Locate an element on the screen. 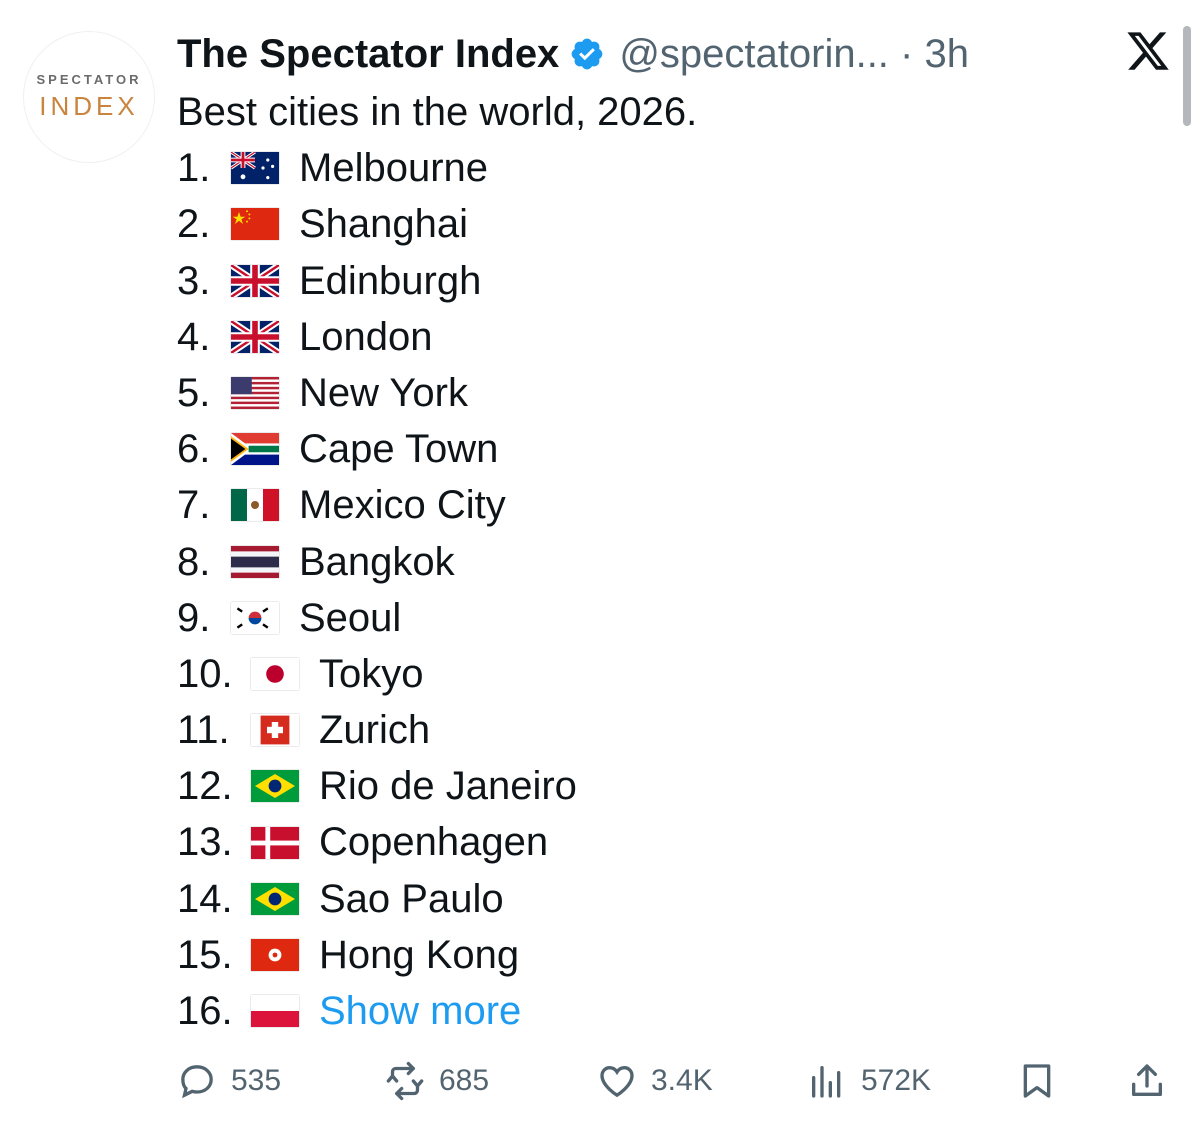 Image resolution: width=1200 pixels, height=1138 pixels. list-item: 8. Bangkok is located at coordinates (672, 562).